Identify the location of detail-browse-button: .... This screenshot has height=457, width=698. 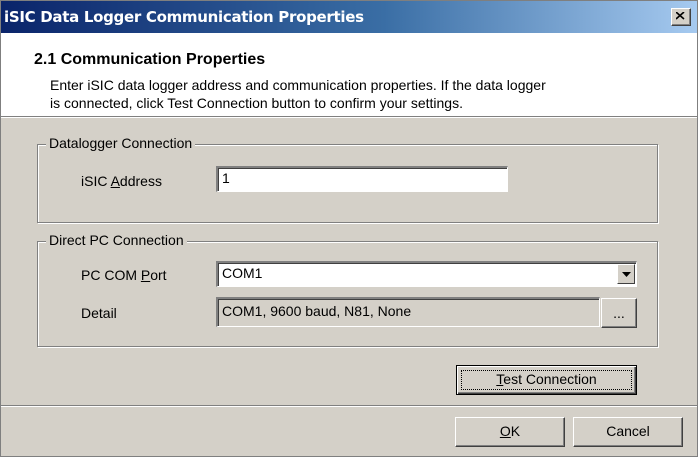
(619, 313).